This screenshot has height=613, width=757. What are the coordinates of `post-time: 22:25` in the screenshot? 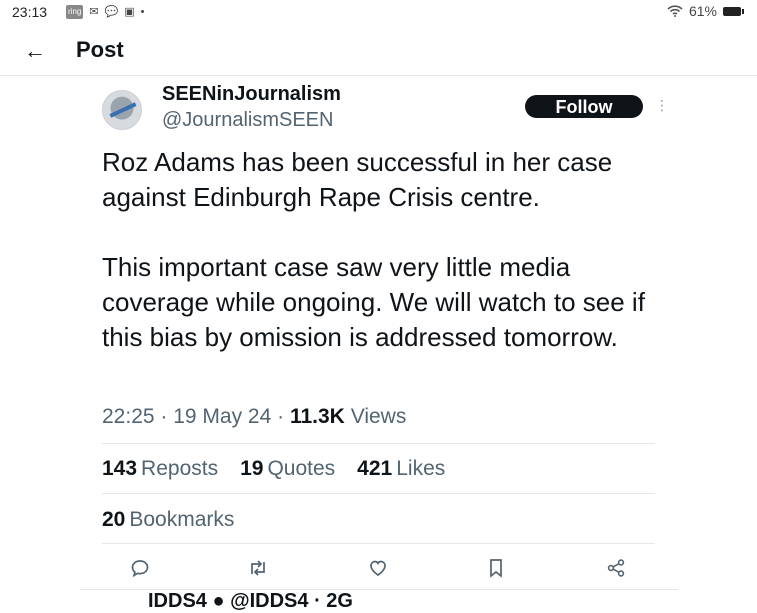 It's located at (128, 416).